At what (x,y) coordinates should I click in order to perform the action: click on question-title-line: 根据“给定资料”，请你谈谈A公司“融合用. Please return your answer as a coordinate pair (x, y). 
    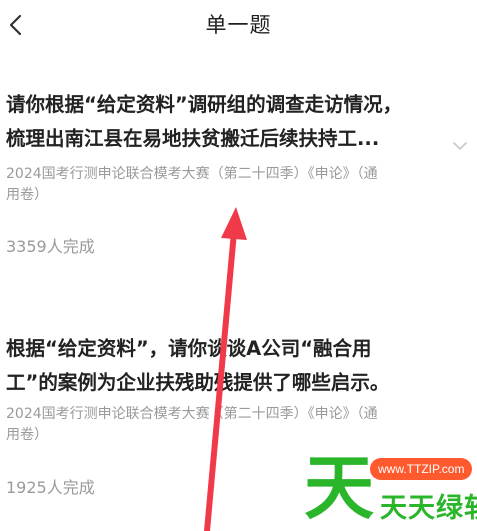
    Looking at the image, I should click on (189, 348).